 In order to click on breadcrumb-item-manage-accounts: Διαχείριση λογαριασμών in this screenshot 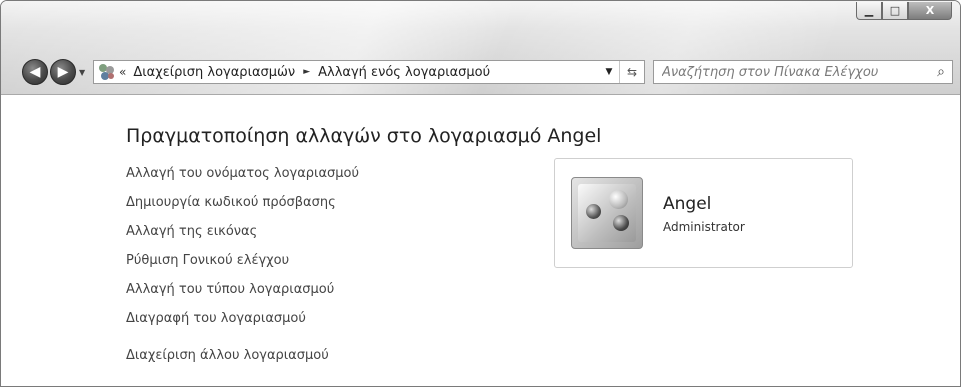, I will do `click(214, 72)`.